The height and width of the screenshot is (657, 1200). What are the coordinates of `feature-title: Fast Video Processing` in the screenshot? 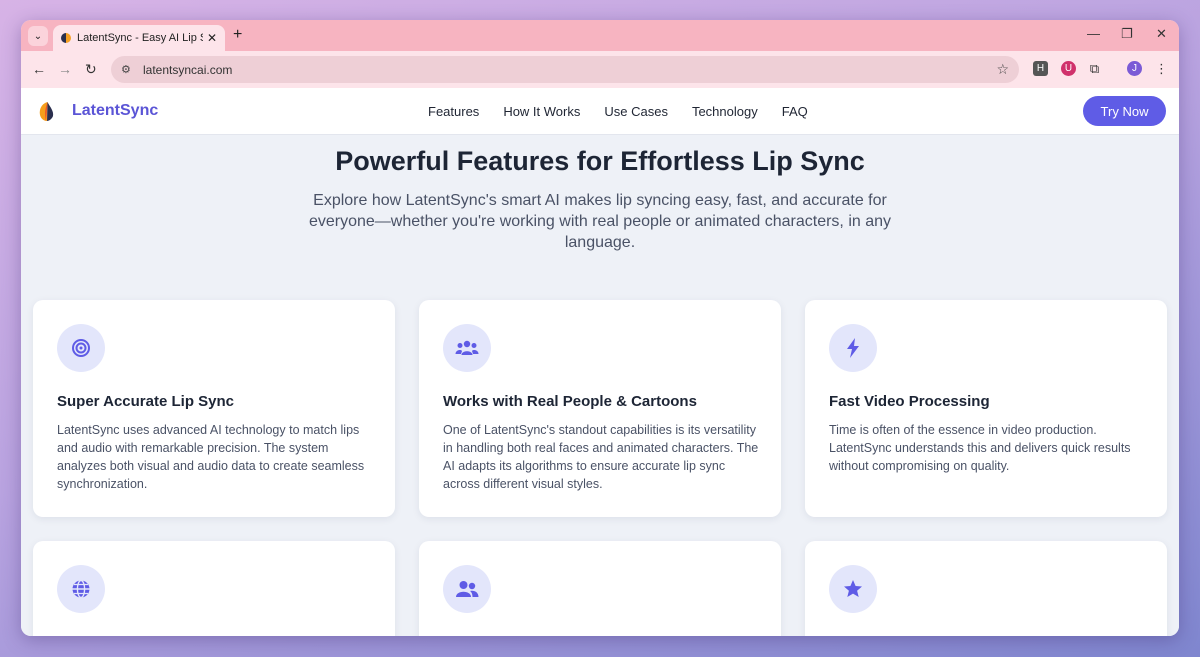 It's located at (909, 401).